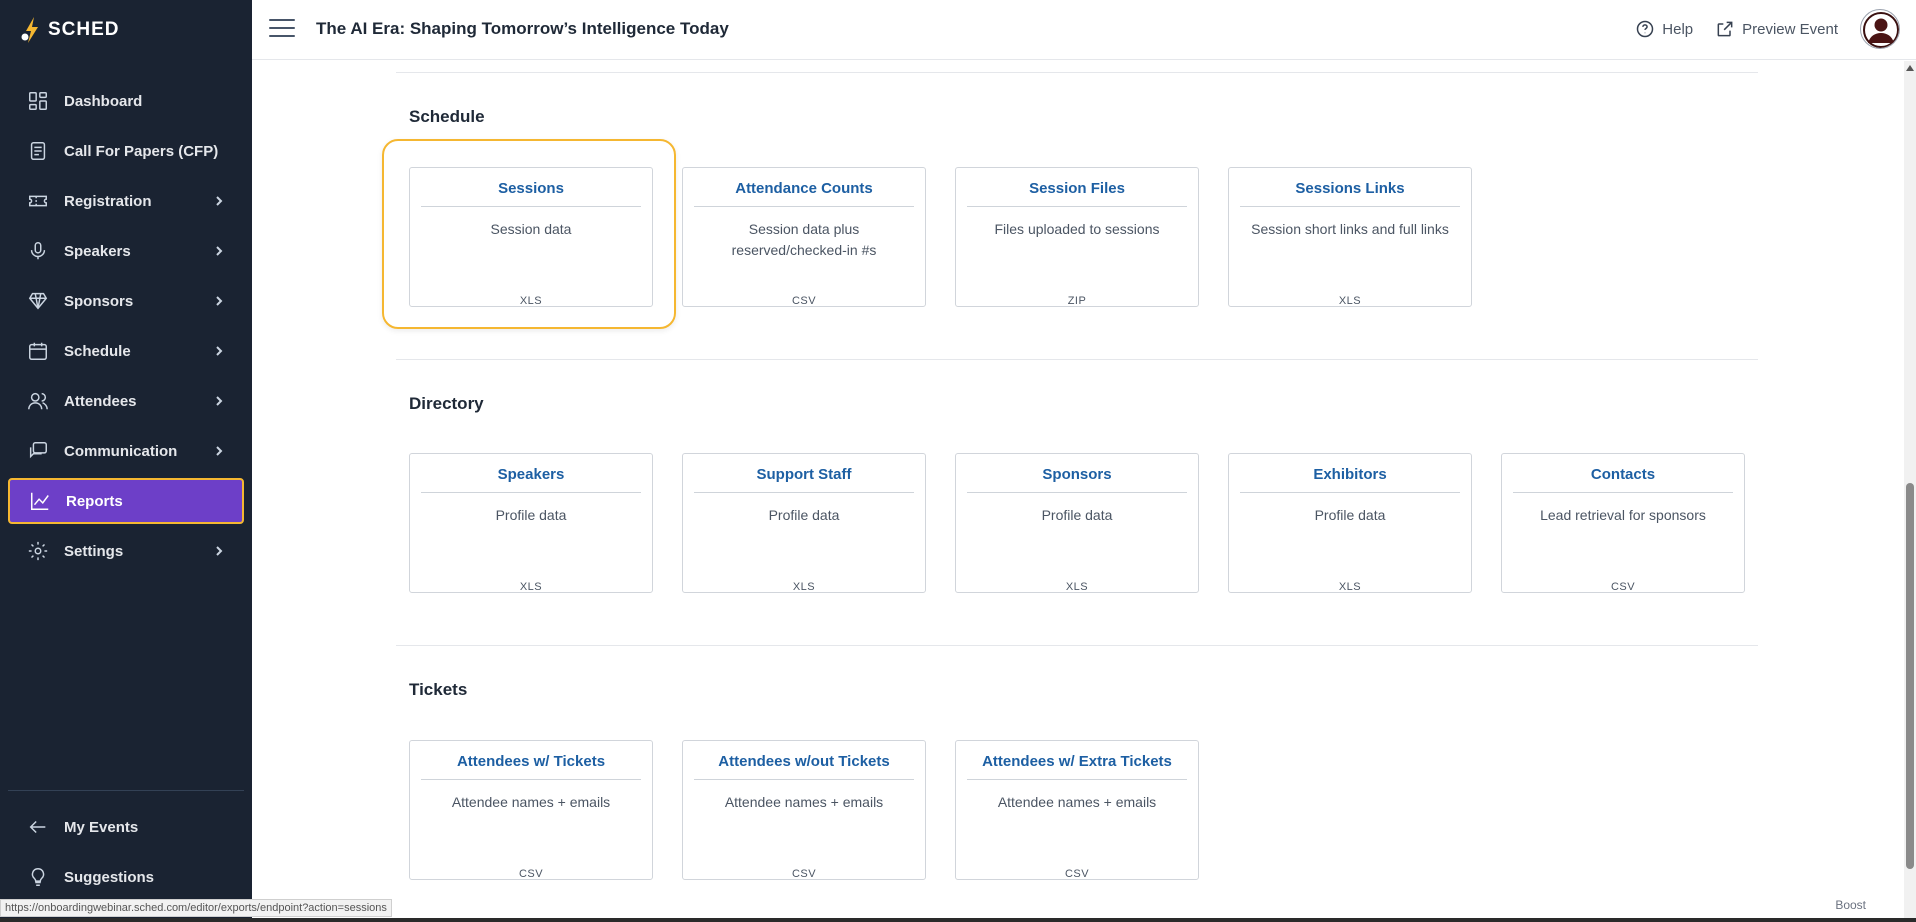 This screenshot has height=922, width=1916. I want to click on sched-logo: SCHED, so click(70, 30).